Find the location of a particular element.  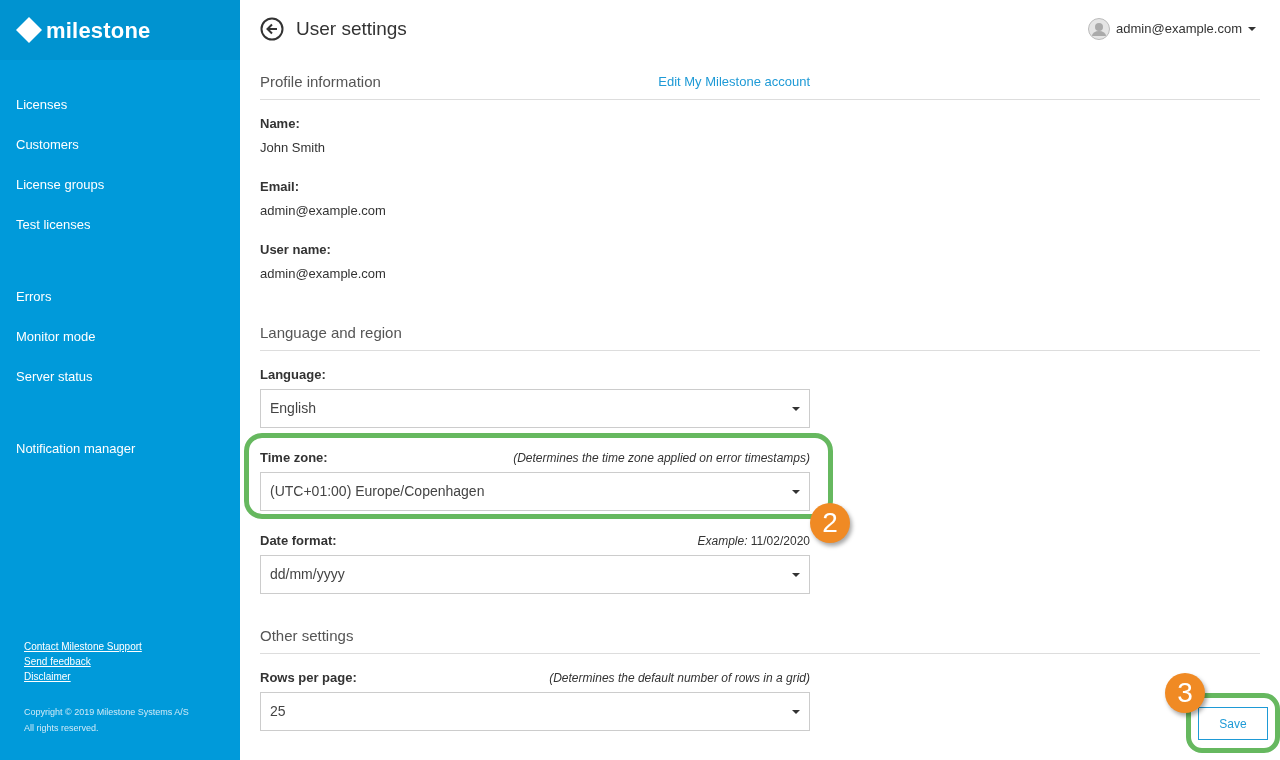

nav-item: Monitor mode is located at coordinates (120, 337).